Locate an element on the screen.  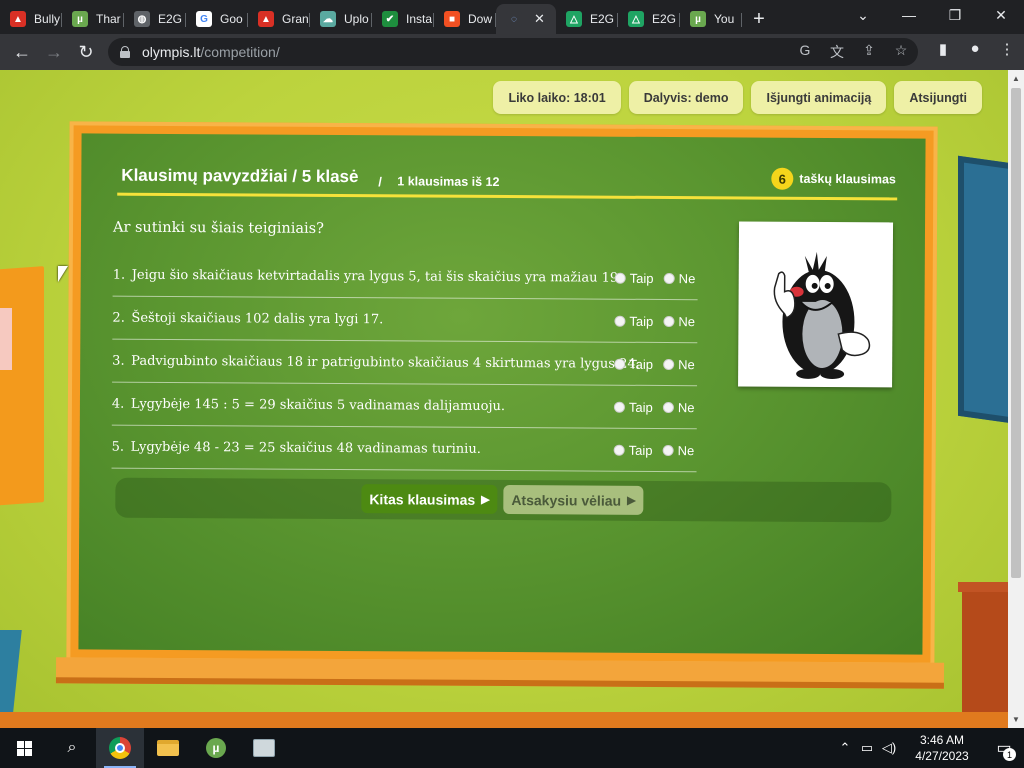
lock-icon is located at coordinates (125, 52).